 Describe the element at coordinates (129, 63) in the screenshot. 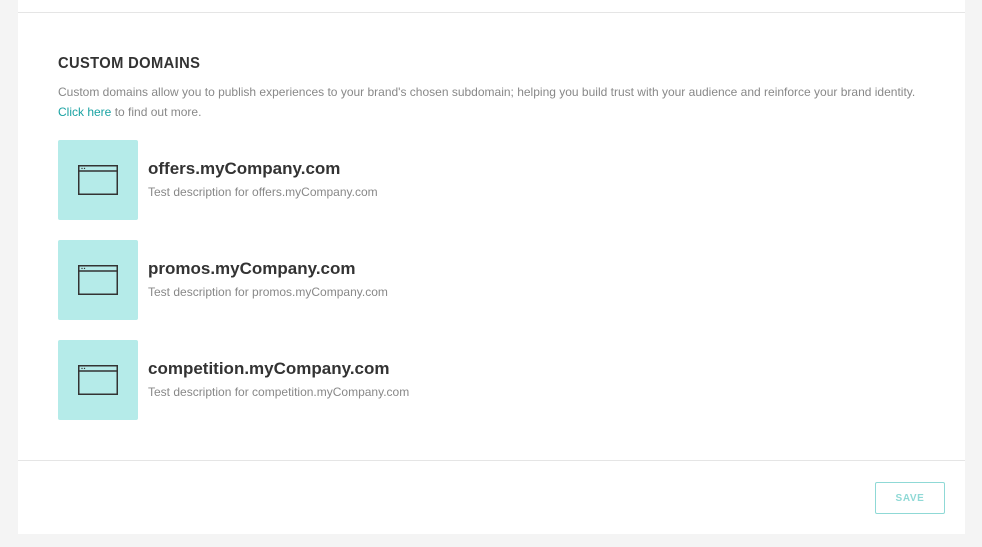

I see `section-title: CUSTOM DOMAINS` at that location.